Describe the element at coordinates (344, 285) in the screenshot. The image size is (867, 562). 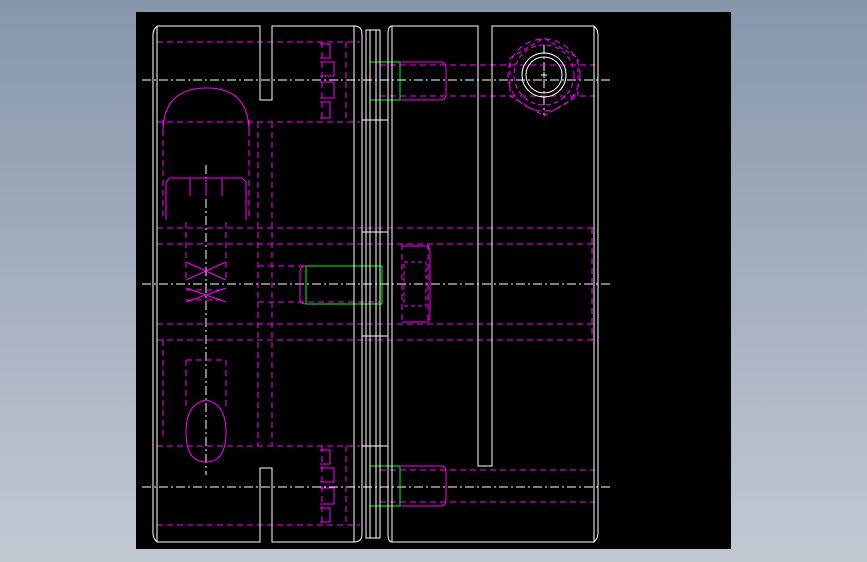
I see `screw-middle` at that location.